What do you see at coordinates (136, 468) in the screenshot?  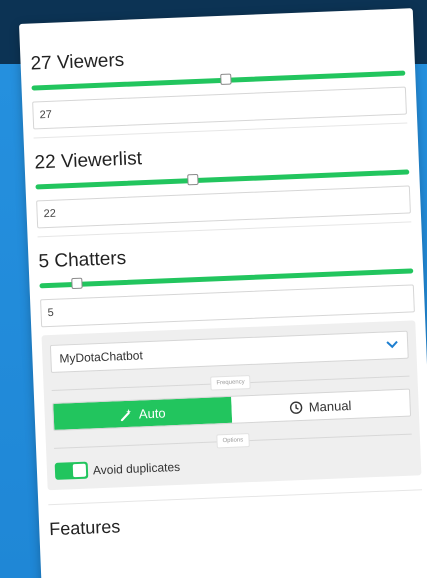 I see `avoid-duplicates-label: Avoid duplicates` at bounding box center [136, 468].